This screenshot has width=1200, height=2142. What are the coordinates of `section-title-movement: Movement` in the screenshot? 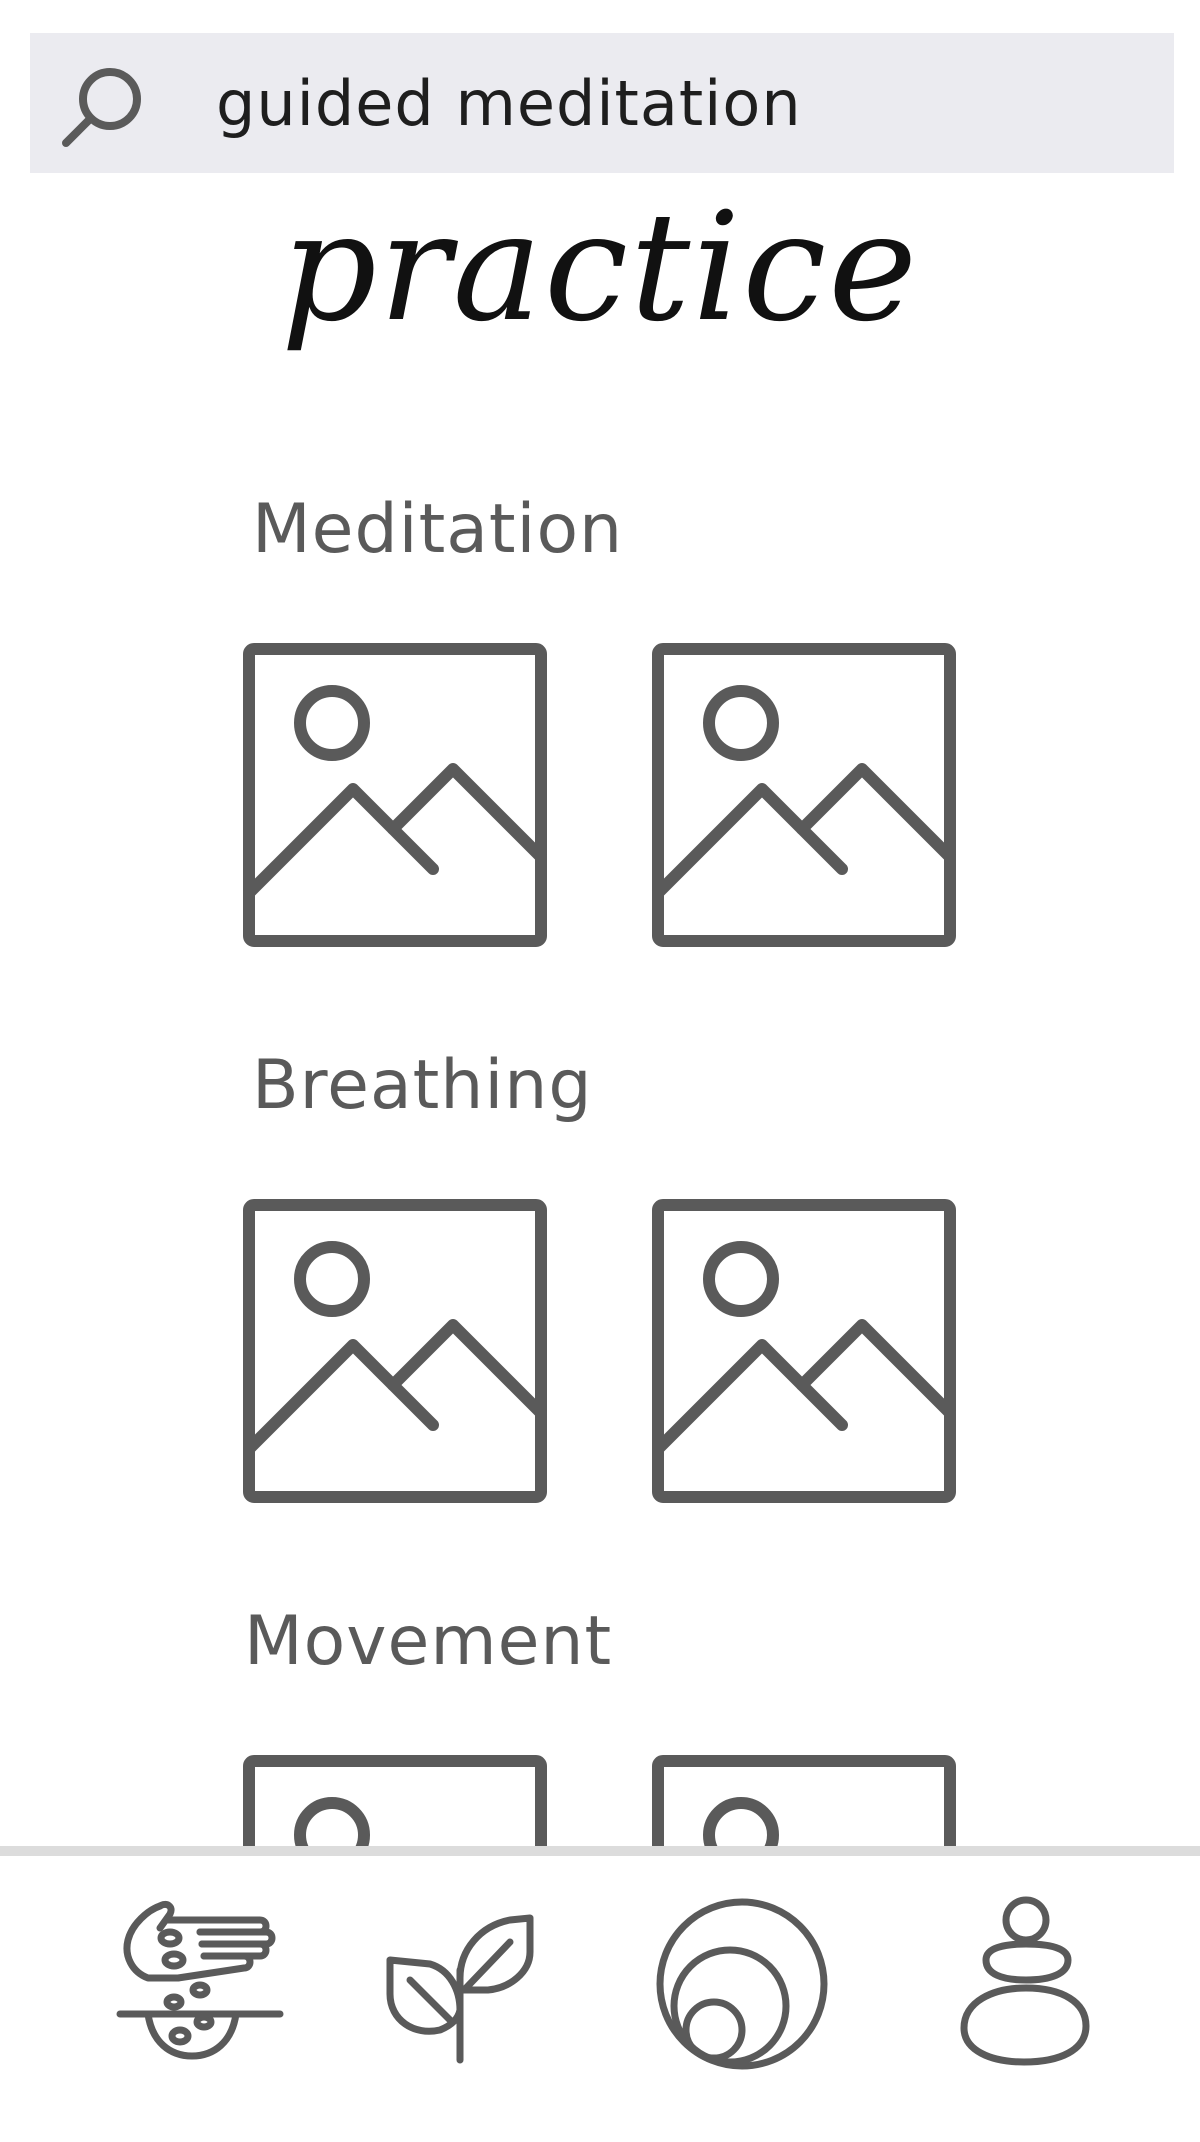 It's located at (428, 1641).